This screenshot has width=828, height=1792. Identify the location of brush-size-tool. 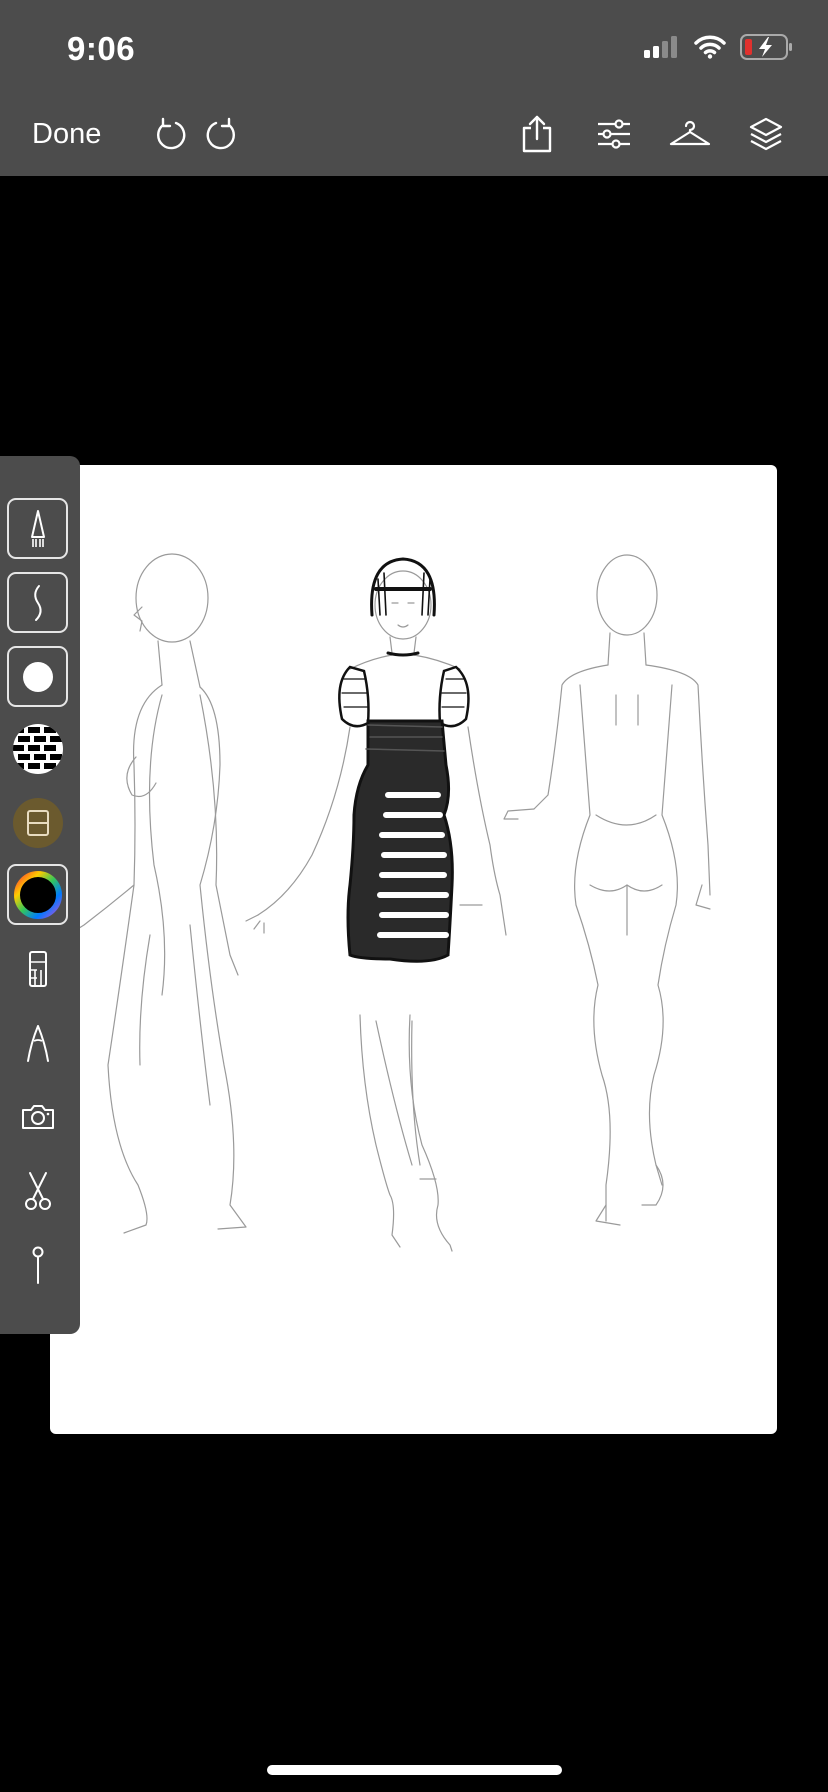
(37, 676).